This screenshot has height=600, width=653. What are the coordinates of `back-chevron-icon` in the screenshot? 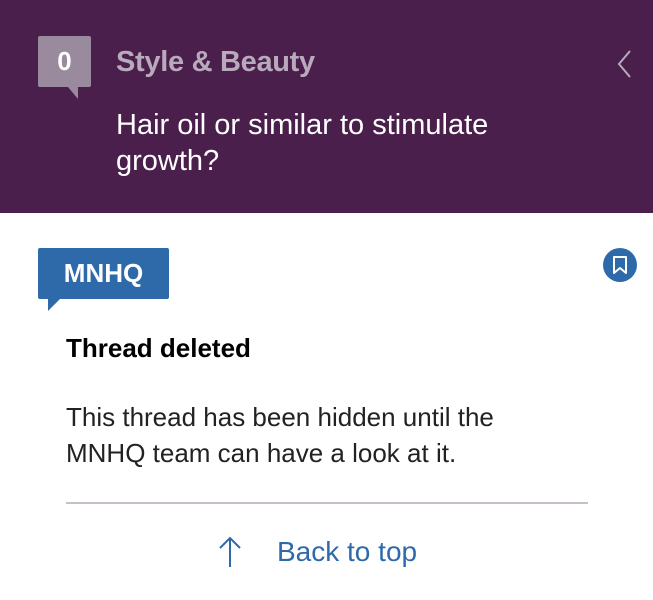 It's located at (625, 64).